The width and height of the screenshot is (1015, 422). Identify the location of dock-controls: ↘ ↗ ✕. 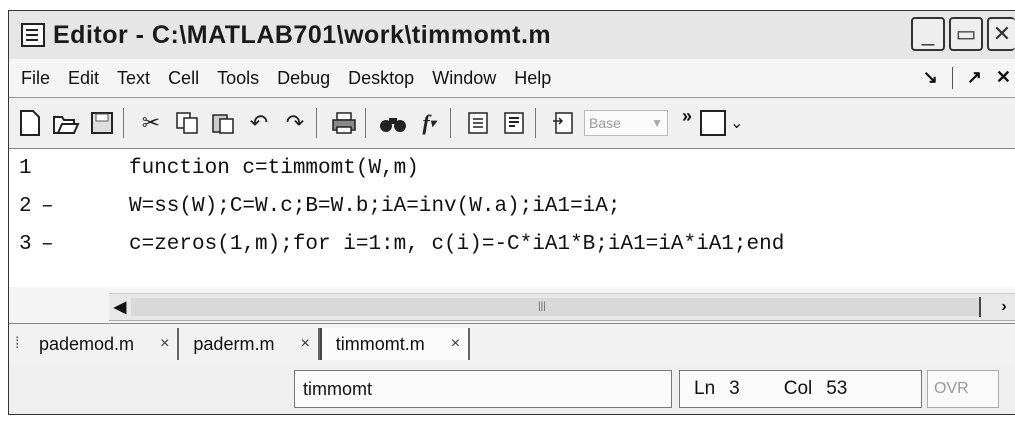
(967, 78).